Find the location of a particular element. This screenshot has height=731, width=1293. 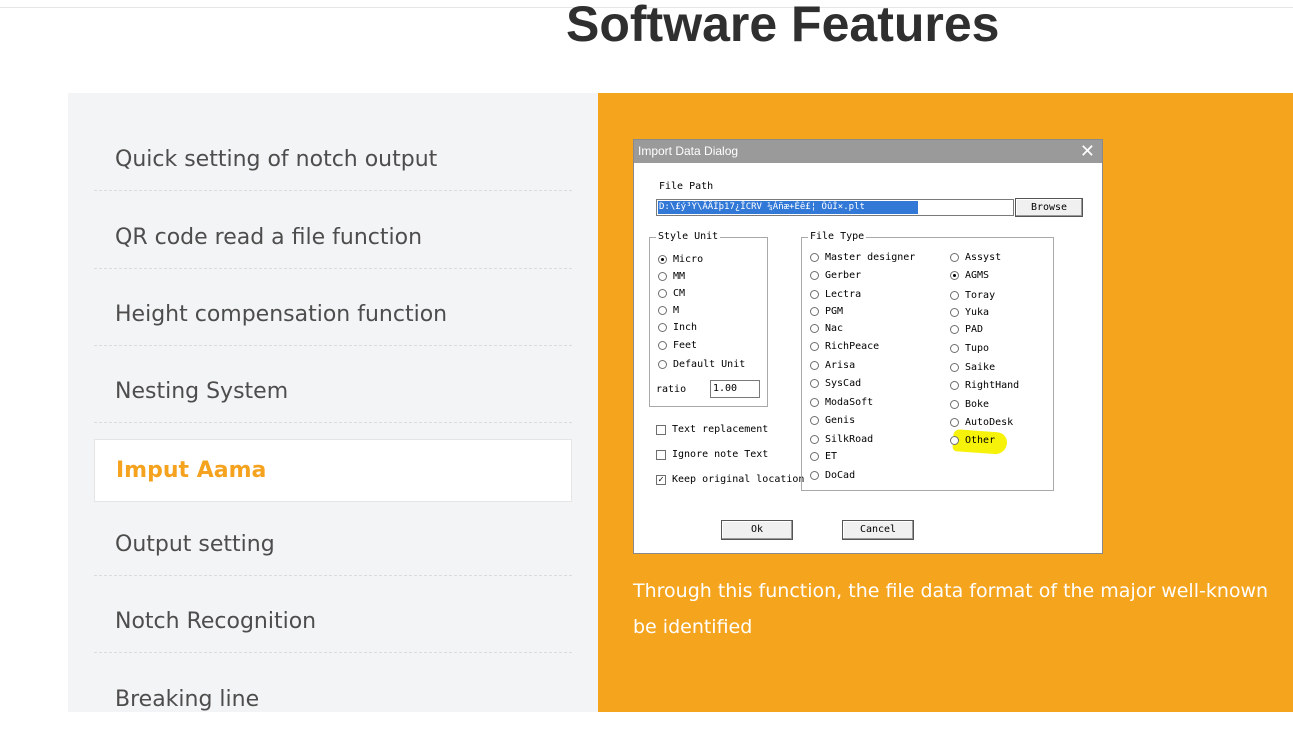

file-type-richpeace: RichPeace is located at coordinates (844, 346).